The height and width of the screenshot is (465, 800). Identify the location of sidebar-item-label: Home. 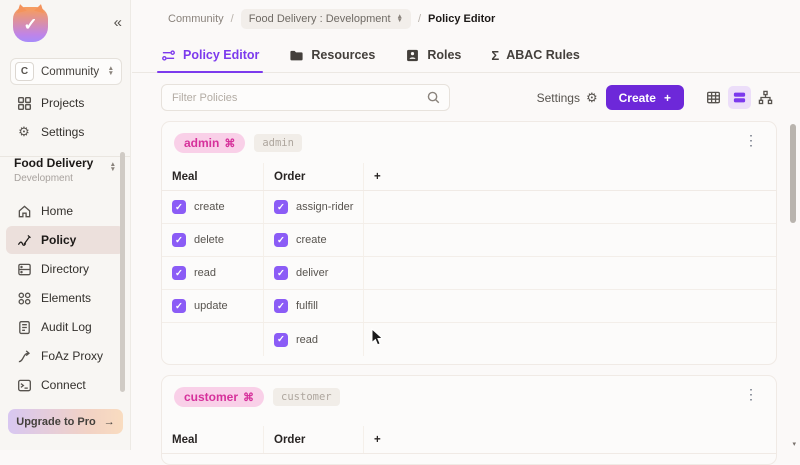
(57, 211).